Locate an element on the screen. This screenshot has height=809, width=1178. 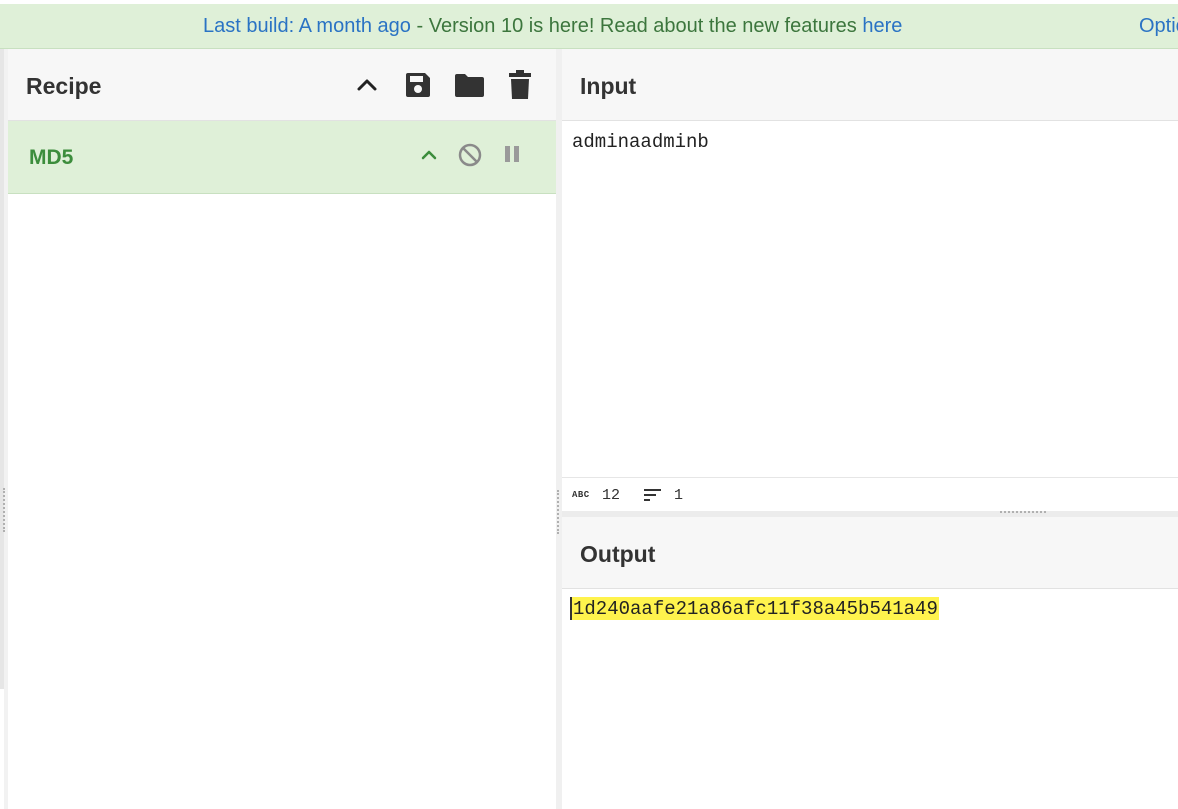
save-icon is located at coordinates (418, 85).